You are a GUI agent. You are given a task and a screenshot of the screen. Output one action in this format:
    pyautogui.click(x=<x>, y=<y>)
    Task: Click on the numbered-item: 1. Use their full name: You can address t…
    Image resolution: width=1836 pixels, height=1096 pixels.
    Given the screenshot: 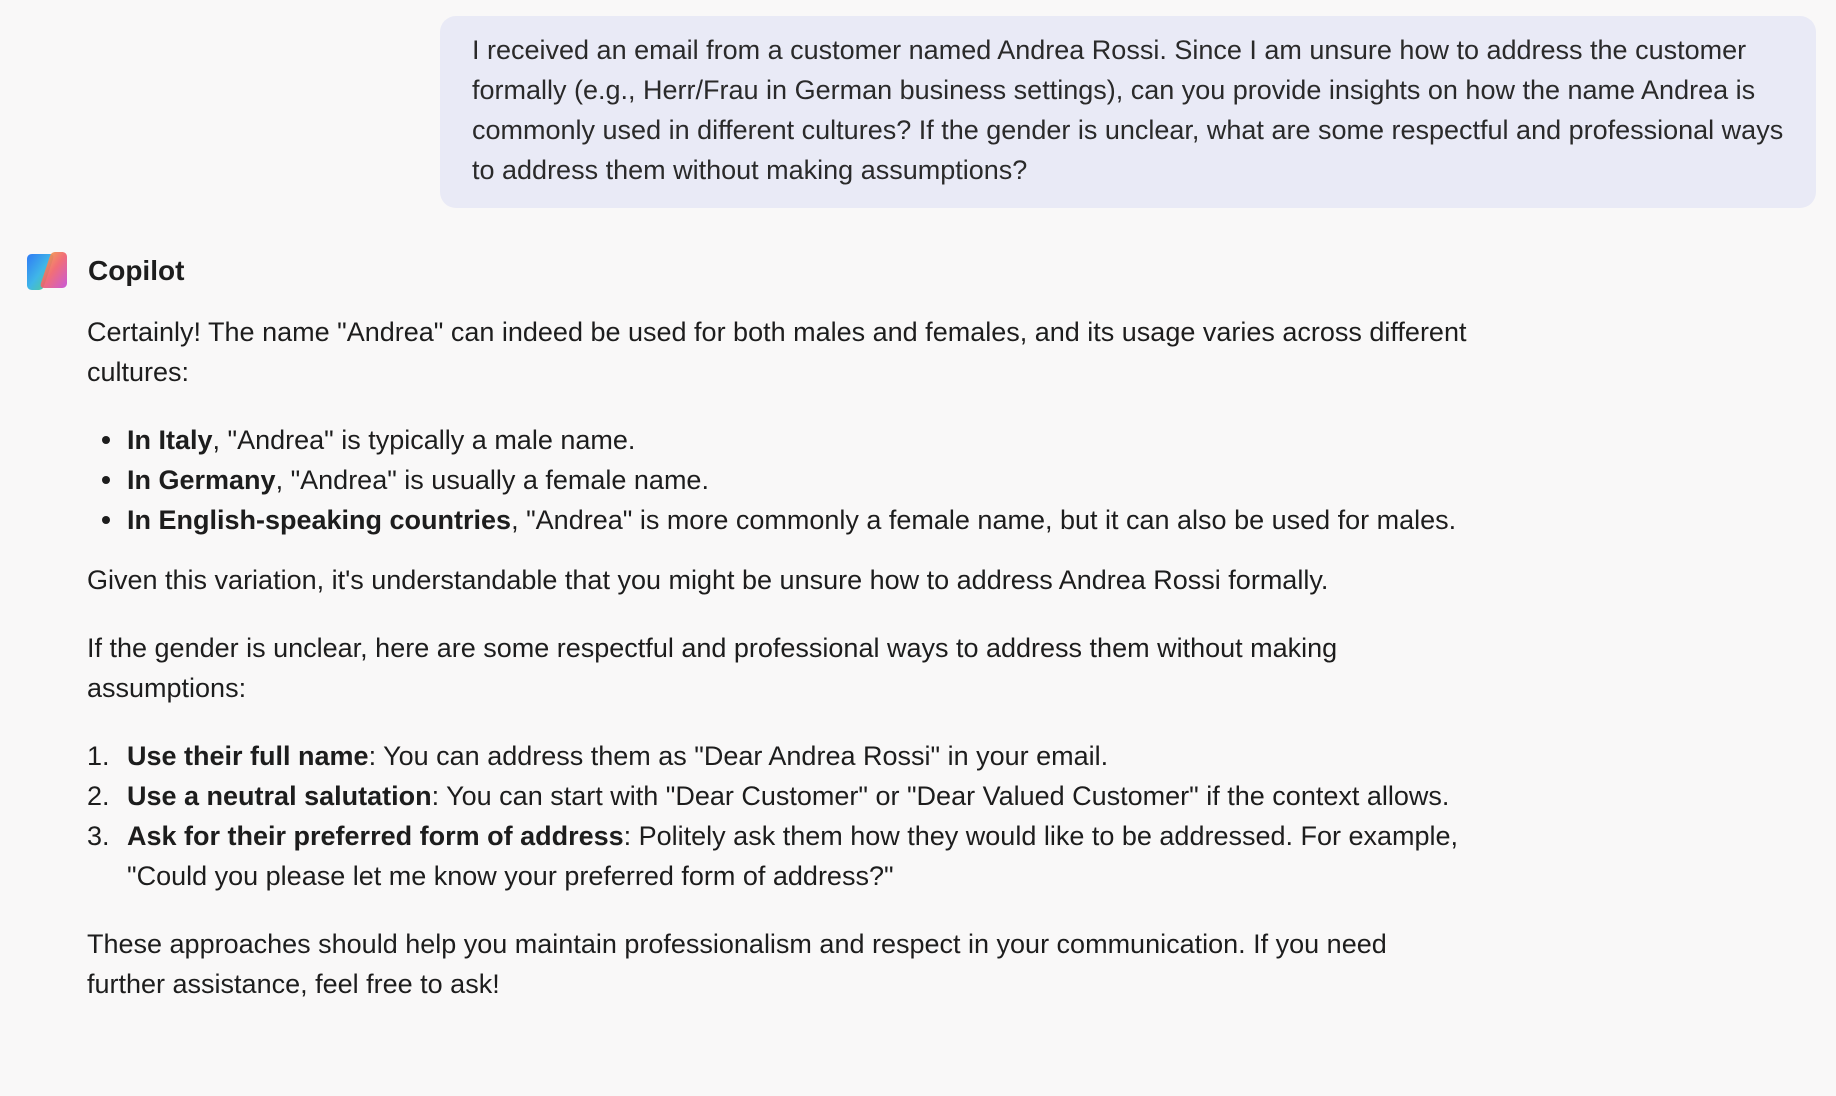 What is the action you would take?
    pyautogui.click(x=777, y=756)
    